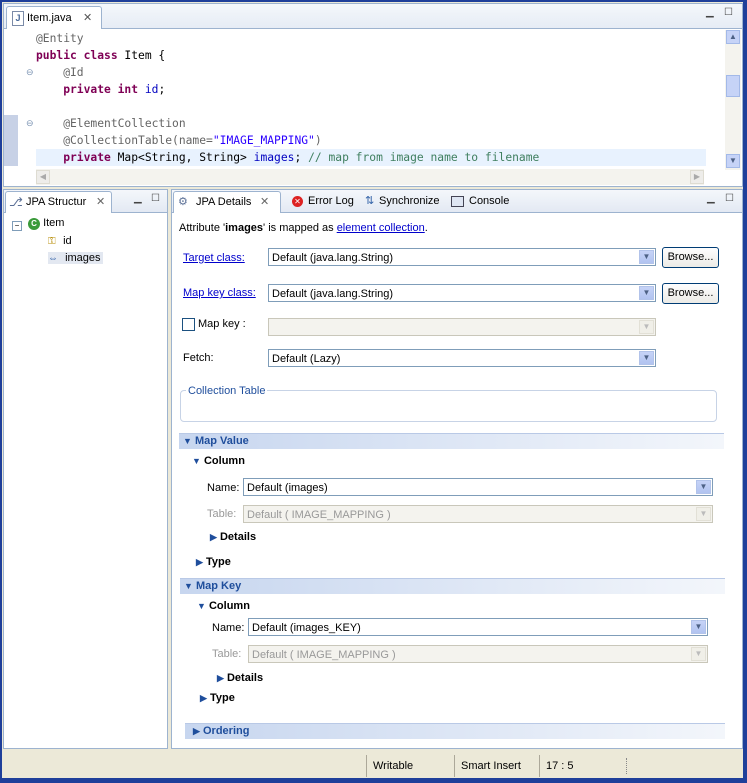 The width and height of the screenshot is (747, 783). I want to click on map-value-table-combo: Default ( IMAGE_MAPPING ) ▼, so click(478, 514).